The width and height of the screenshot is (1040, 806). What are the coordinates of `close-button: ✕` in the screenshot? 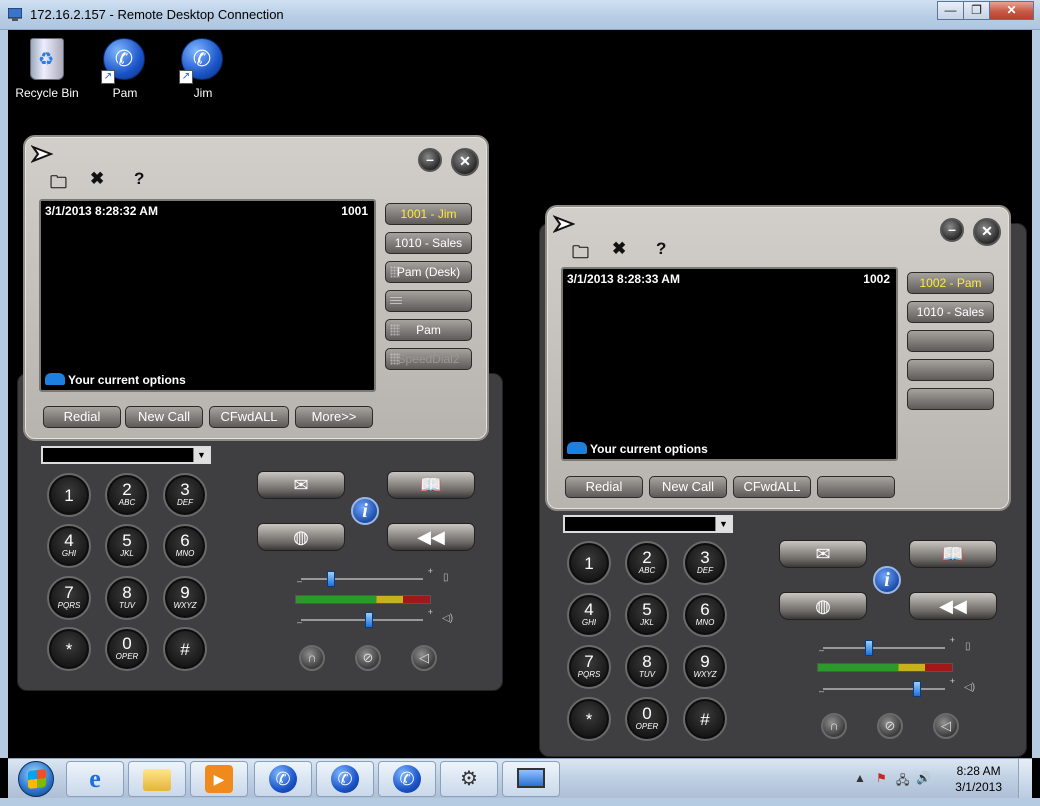 It's located at (1011, 10).